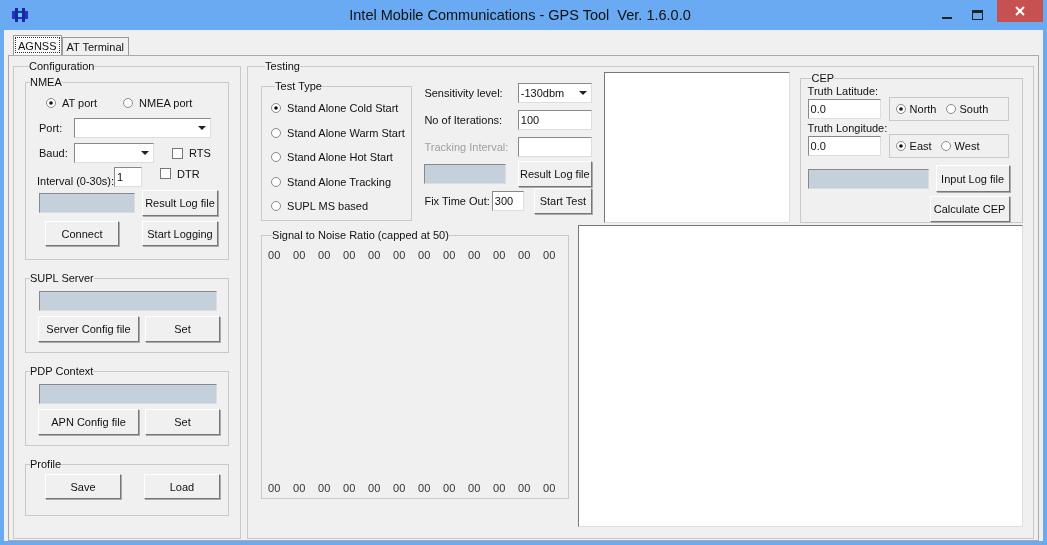  Describe the element at coordinates (76, 181) in the screenshot. I see `field-label: Interval (0-30s):` at that location.